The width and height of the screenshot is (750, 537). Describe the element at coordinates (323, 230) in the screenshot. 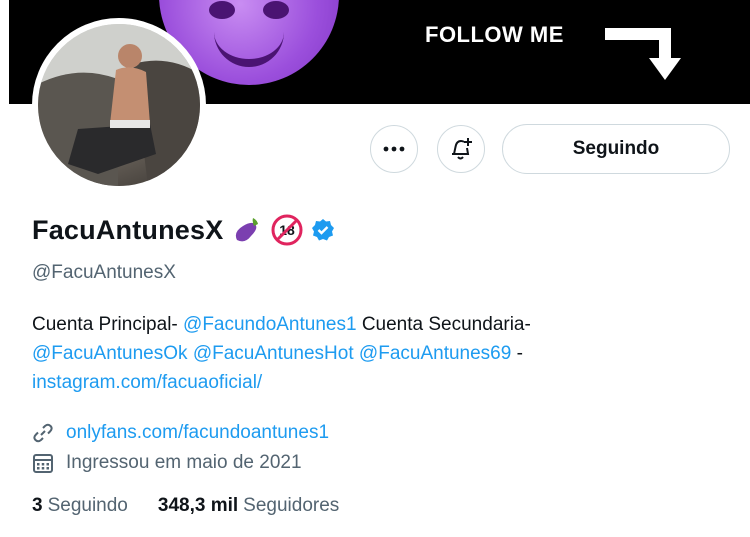

I see `verified-badge-icon` at that location.